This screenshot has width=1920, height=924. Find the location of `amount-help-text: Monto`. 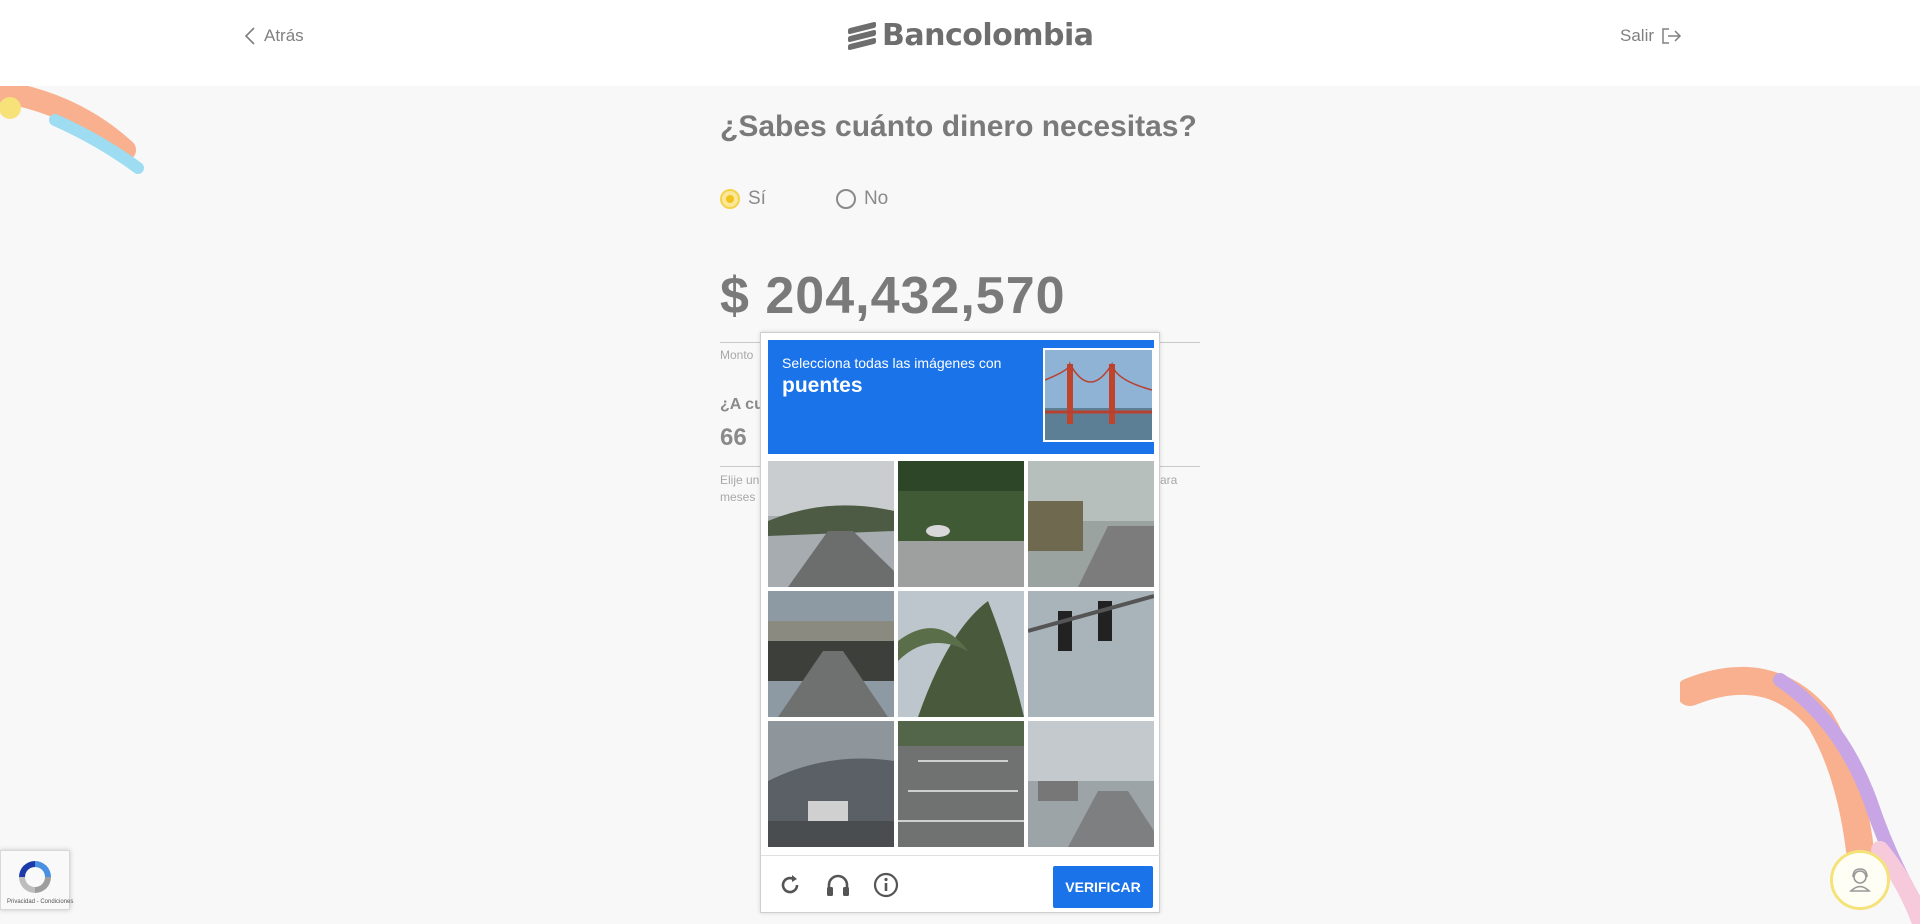

amount-help-text: Monto is located at coordinates (737, 355).